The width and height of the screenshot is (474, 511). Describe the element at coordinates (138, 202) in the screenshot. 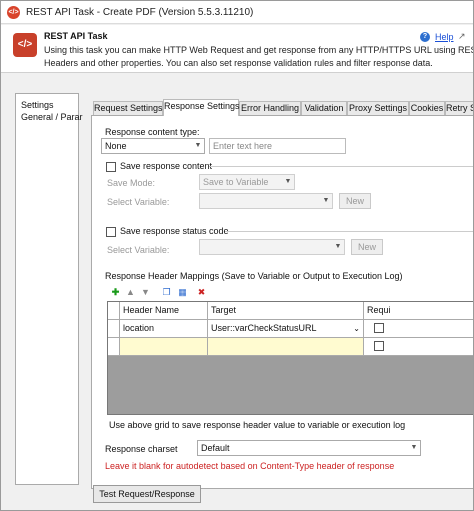

I see `select-variable-label: Select Variable:` at that location.